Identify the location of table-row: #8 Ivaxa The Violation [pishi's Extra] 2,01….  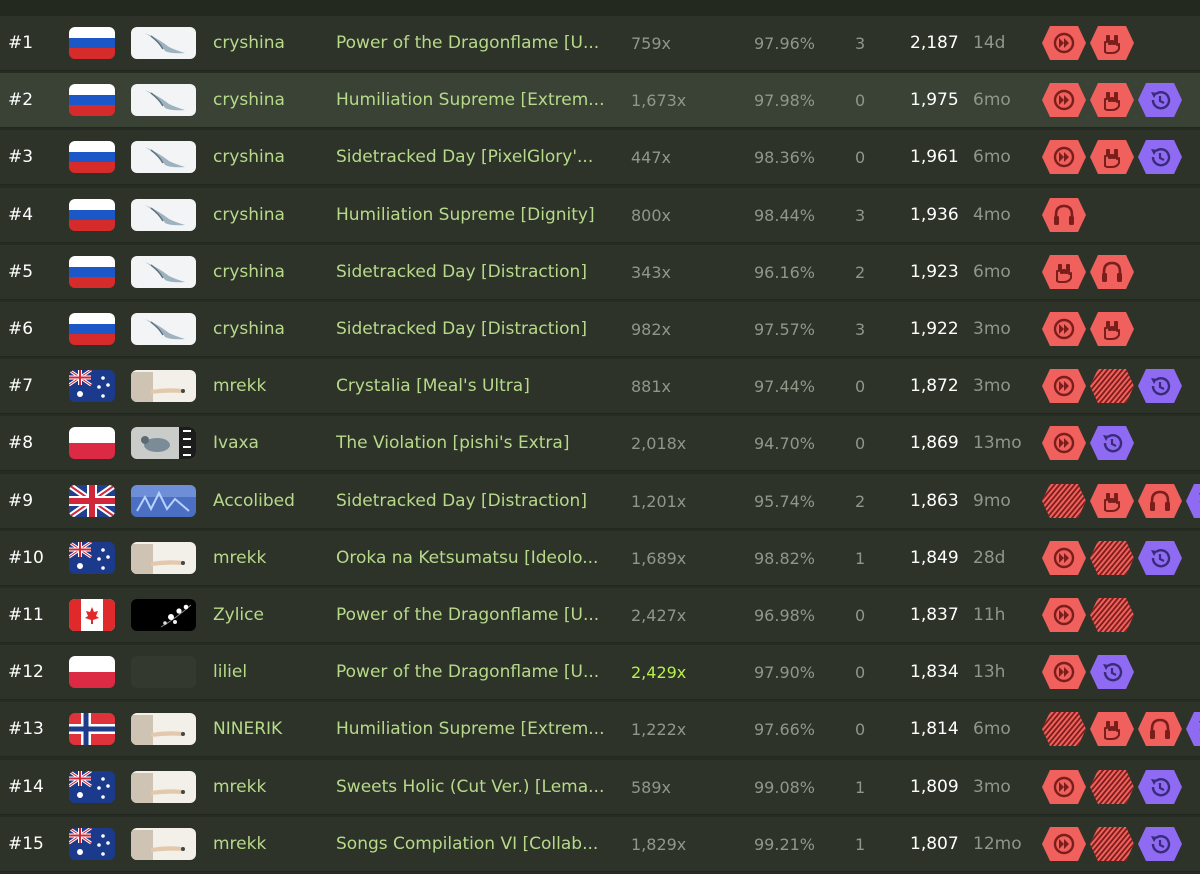
(600, 444).